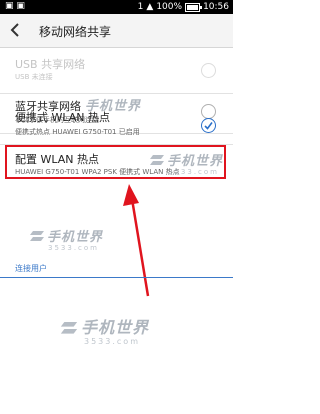 This screenshot has height=414, width=320. Describe the element at coordinates (136, 240) in the screenshot. I see `annotation-arrow` at that location.